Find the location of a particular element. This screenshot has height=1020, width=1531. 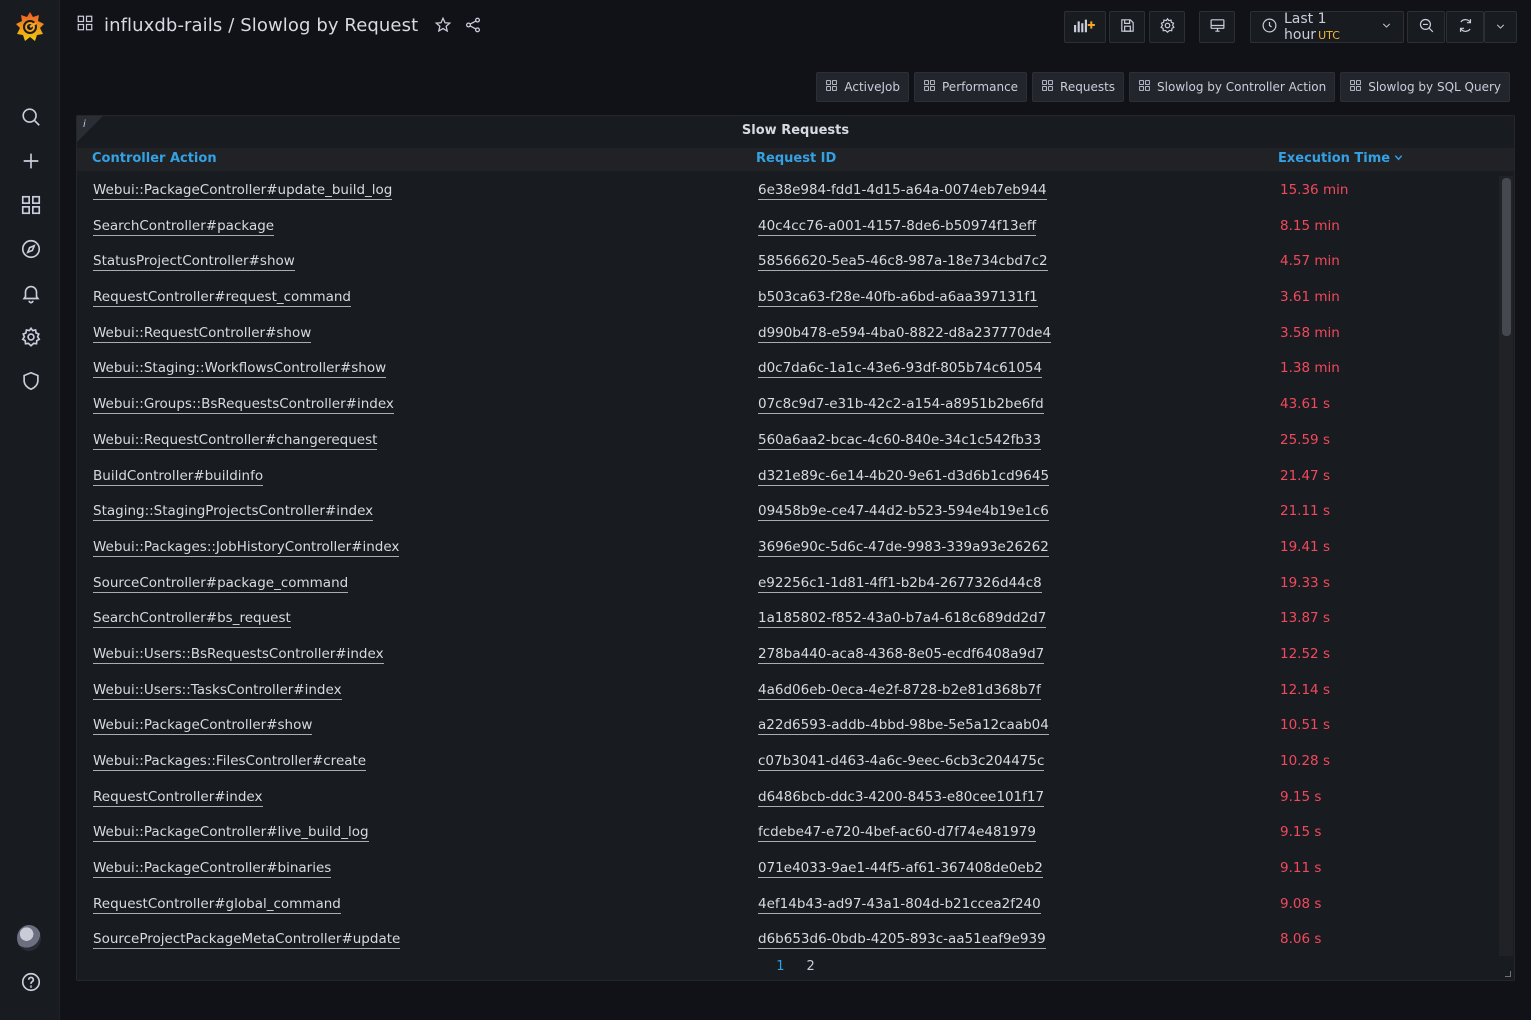

sidebar is located at coordinates (30, 510).